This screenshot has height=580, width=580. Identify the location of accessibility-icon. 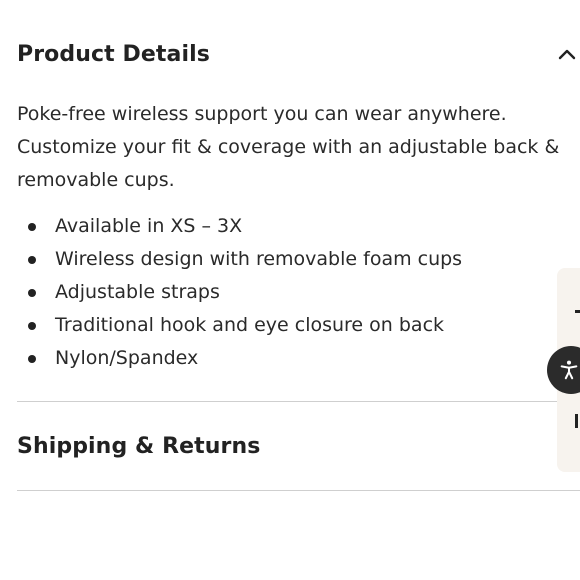
(569, 370).